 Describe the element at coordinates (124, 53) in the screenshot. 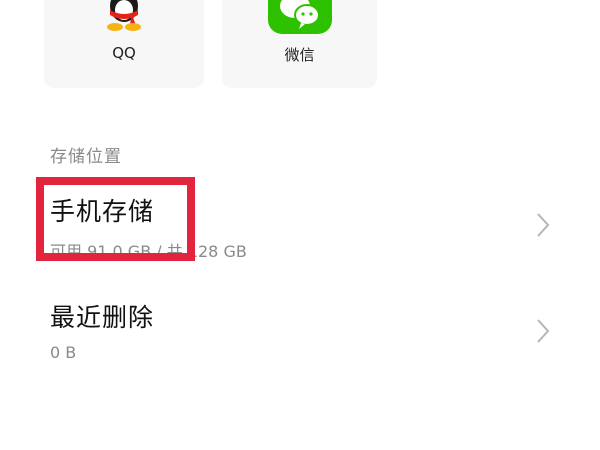

I see `app-label-qq: QQ` at that location.